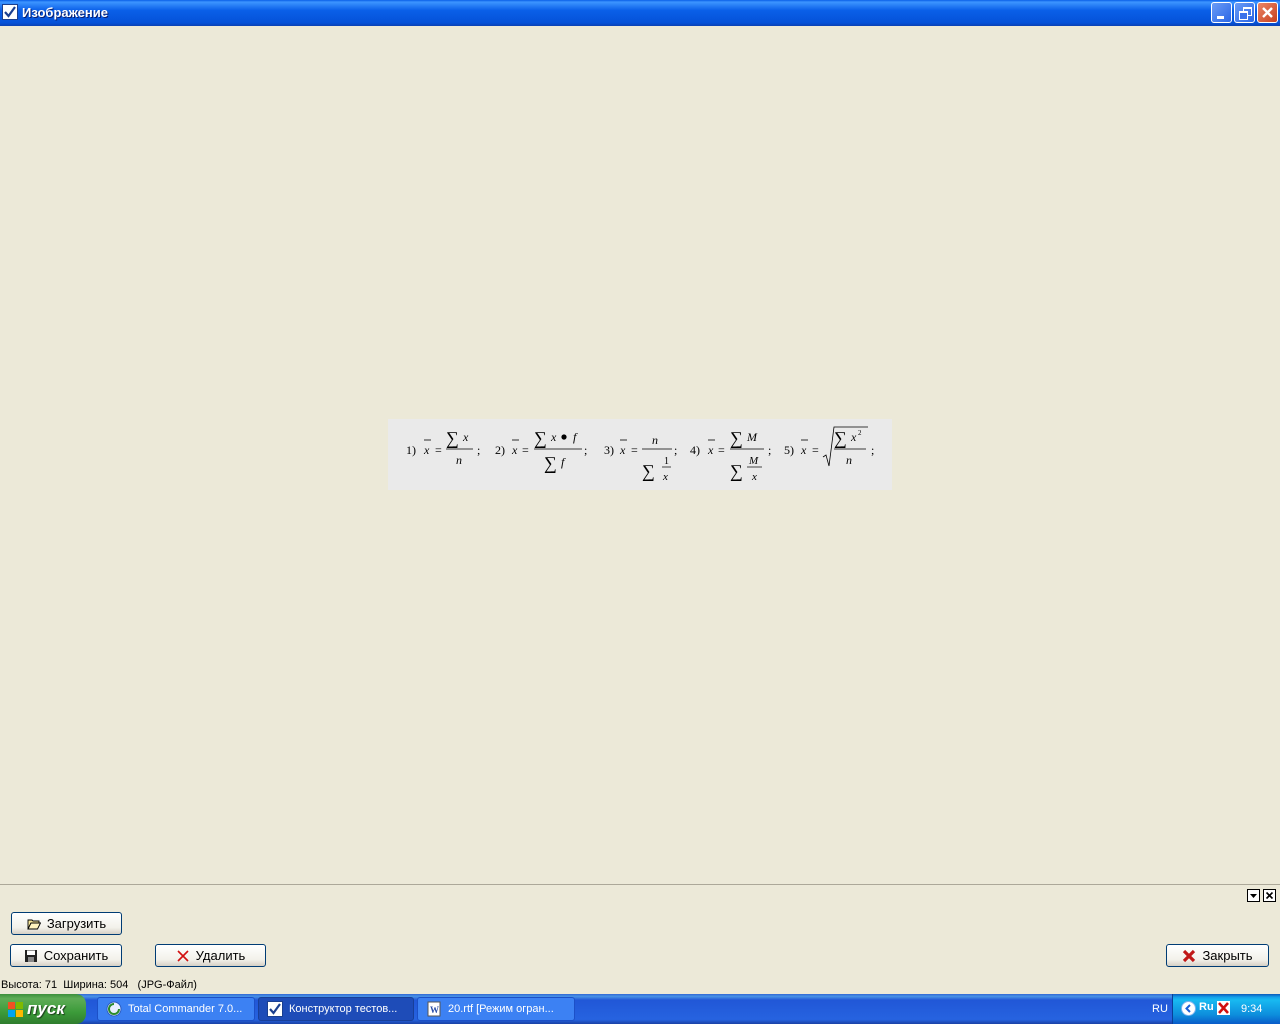 Image resolution: width=1280 pixels, height=1024 pixels. I want to click on save-button-label: Сохранить, so click(76, 955).